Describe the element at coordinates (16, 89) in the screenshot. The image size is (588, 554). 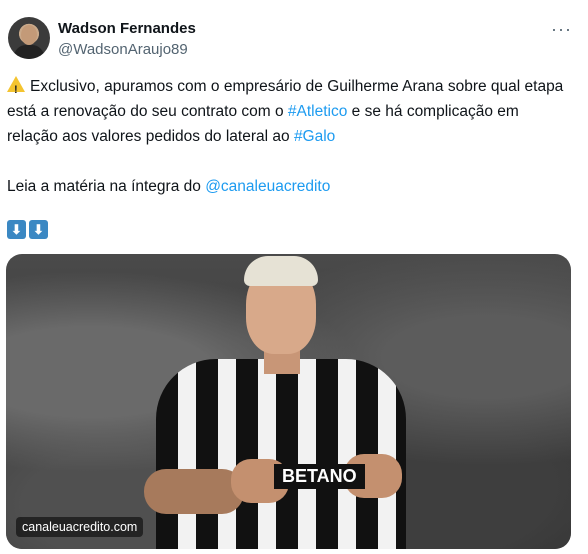
I see `warning-icon` at that location.